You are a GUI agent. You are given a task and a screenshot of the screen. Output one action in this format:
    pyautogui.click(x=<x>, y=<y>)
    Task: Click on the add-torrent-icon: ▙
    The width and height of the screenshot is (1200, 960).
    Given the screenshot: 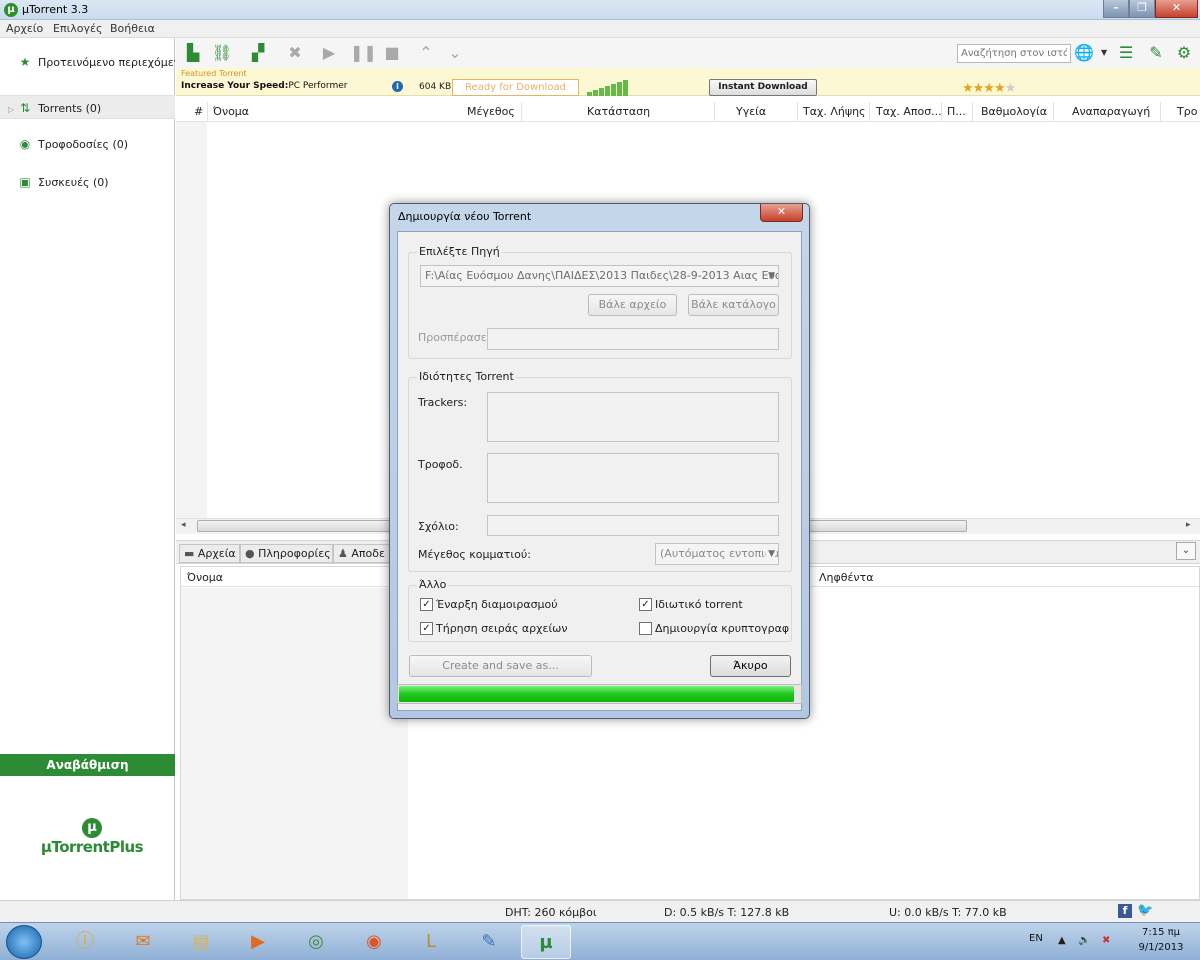 What is the action you would take?
    pyautogui.click(x=193, y=53)
    